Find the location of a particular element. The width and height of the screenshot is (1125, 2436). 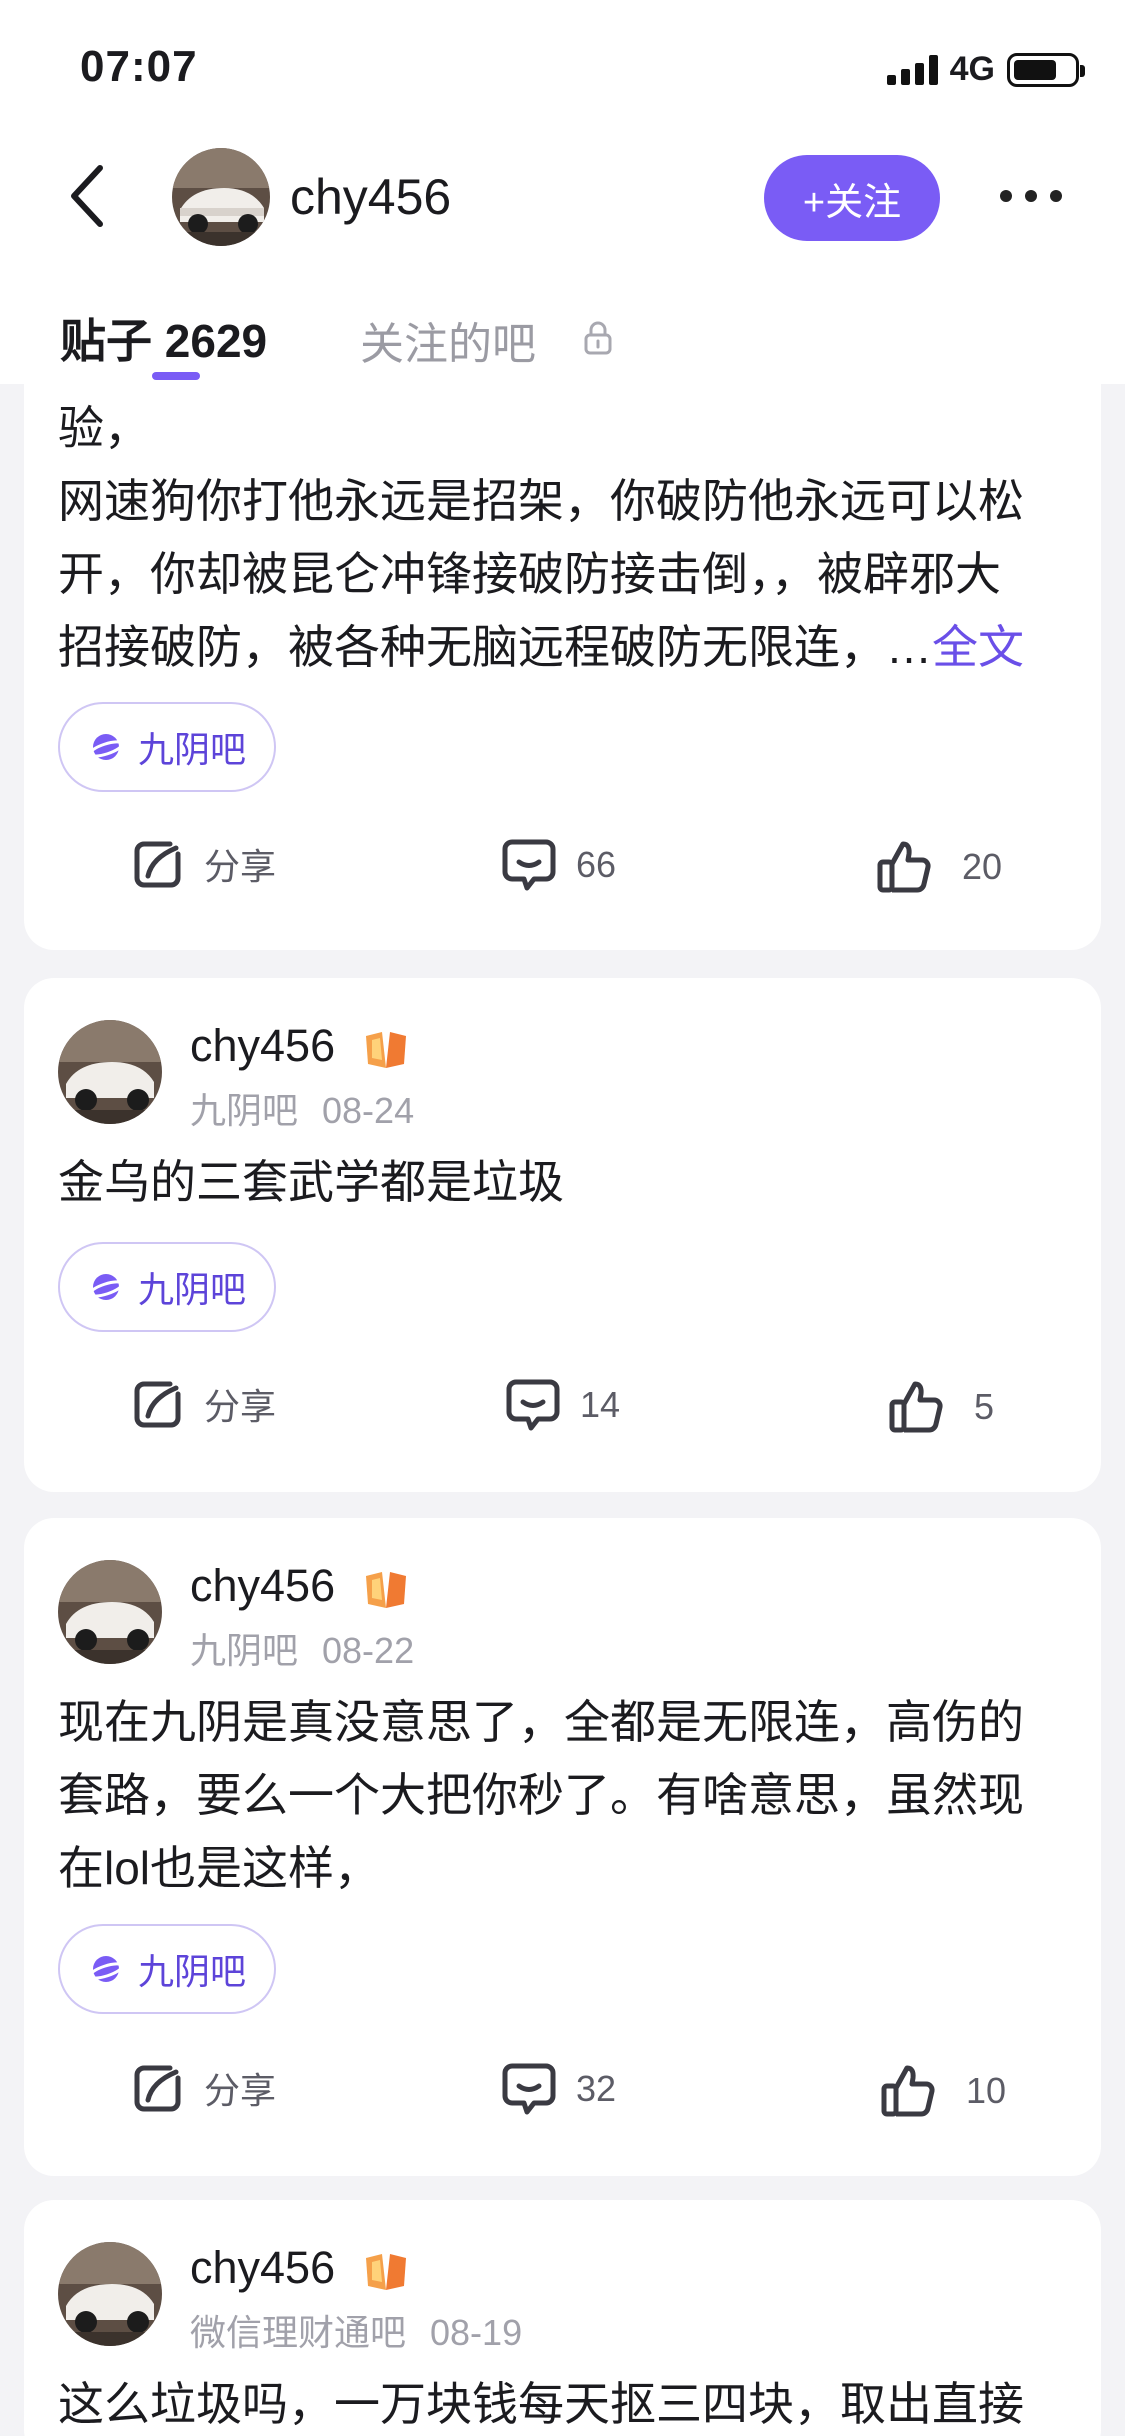

profile-username: chy456 is located at coordinates (371, 197).